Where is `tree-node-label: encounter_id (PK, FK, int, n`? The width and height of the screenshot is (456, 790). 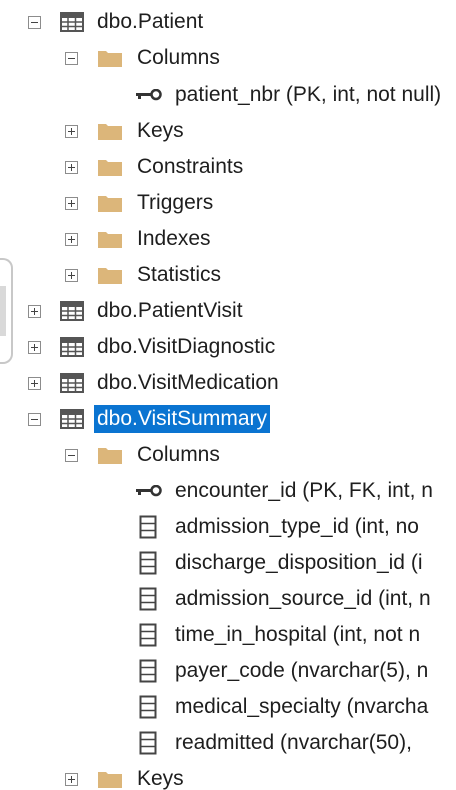 tree-node-label: encounter_id (PK, FK, int, n is located at coordinates (304, 490).